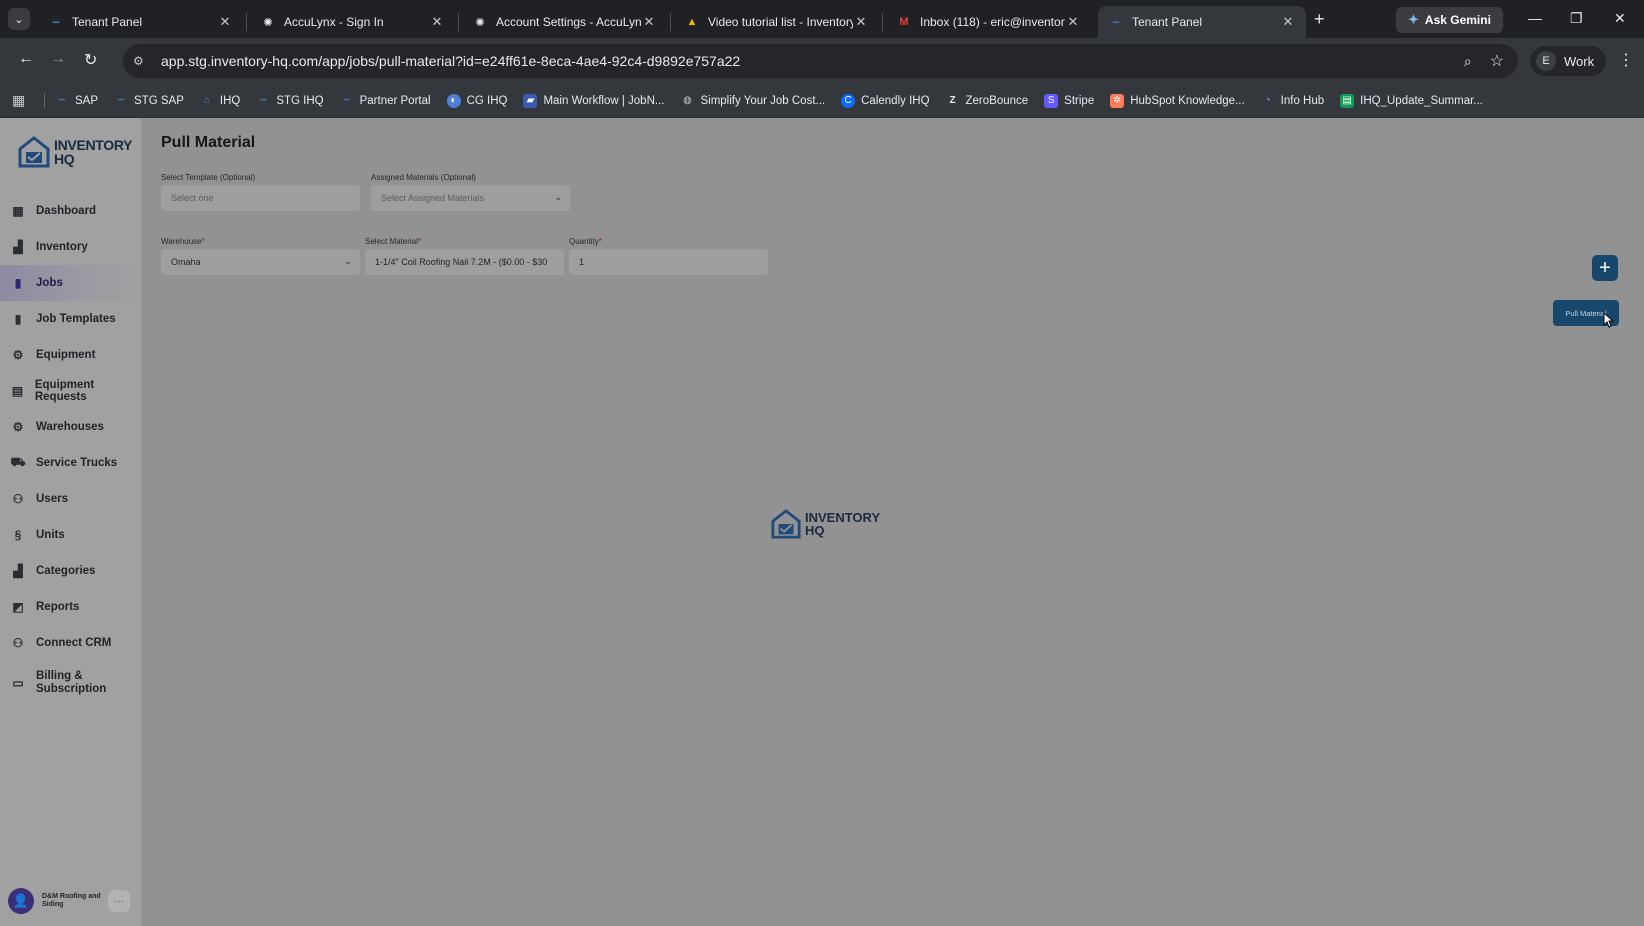  I want to click on google-sheets-favicon-icon: ▤, so click(1347, 100).